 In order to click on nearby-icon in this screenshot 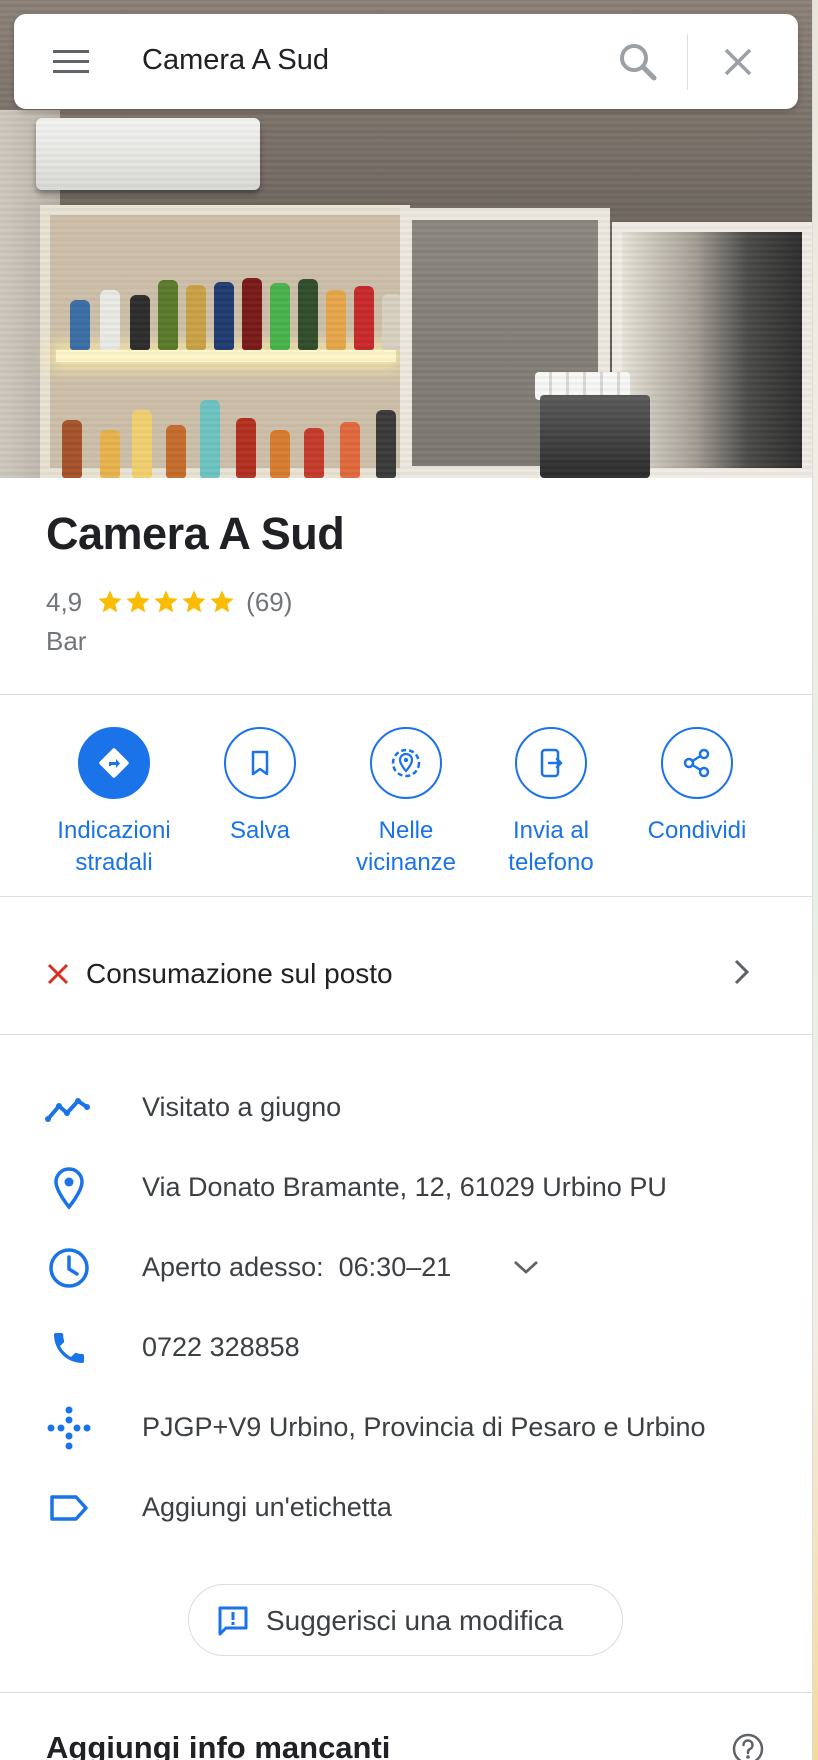, I will do `click(406, 763)`.